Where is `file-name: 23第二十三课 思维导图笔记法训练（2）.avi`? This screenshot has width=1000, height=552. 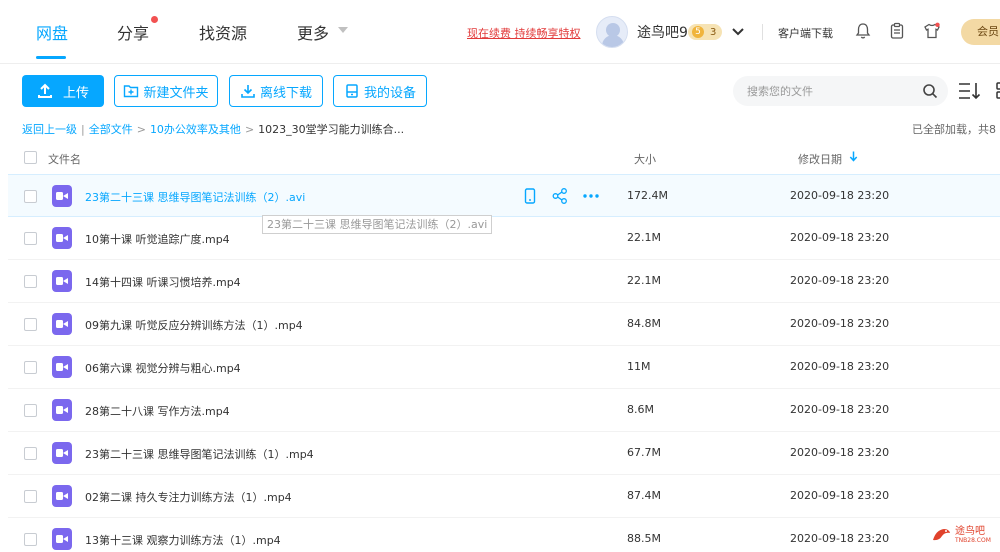 file-name: 23第二十三课 思维导图笔记法训练（2）.avi is located at coordinates (195, 197).